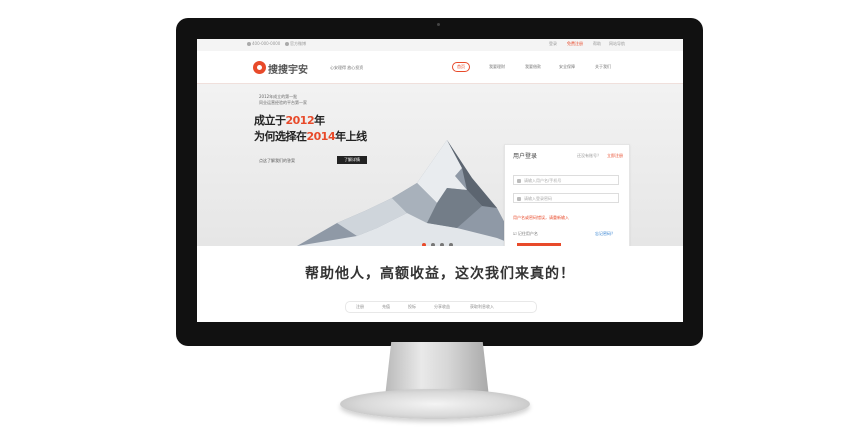 The height and width of the screenshot is (437, 862). Describe the element at coordinates (553, 44) in the screenshot. I see `top-login-link: 登录` at that location.